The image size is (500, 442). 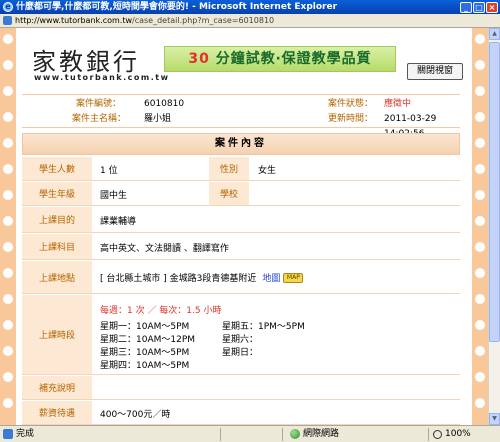 I want to click on purpose-label: 上課目的, so click(x=57, y=219).